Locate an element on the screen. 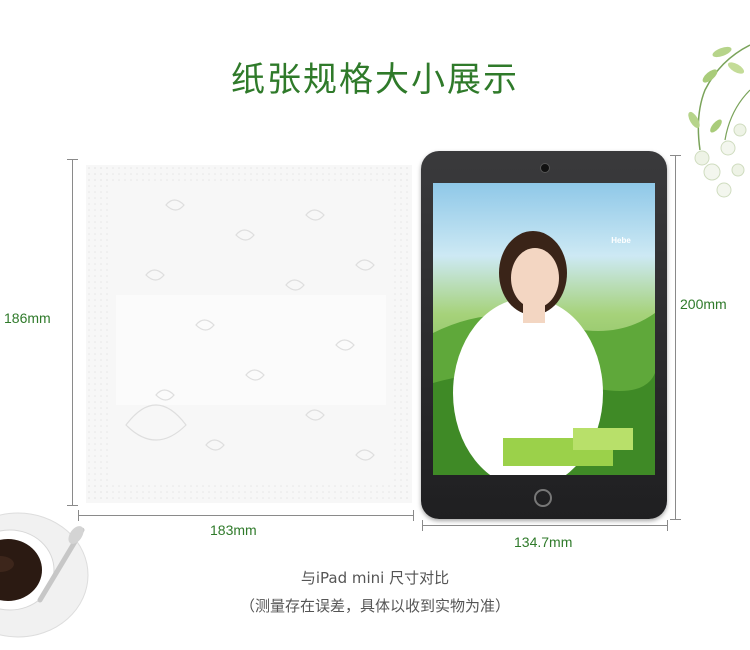 This screenshot has width=750, height=650. page-title: 纸张规格大小展示 is located at coordinates (375, 80).